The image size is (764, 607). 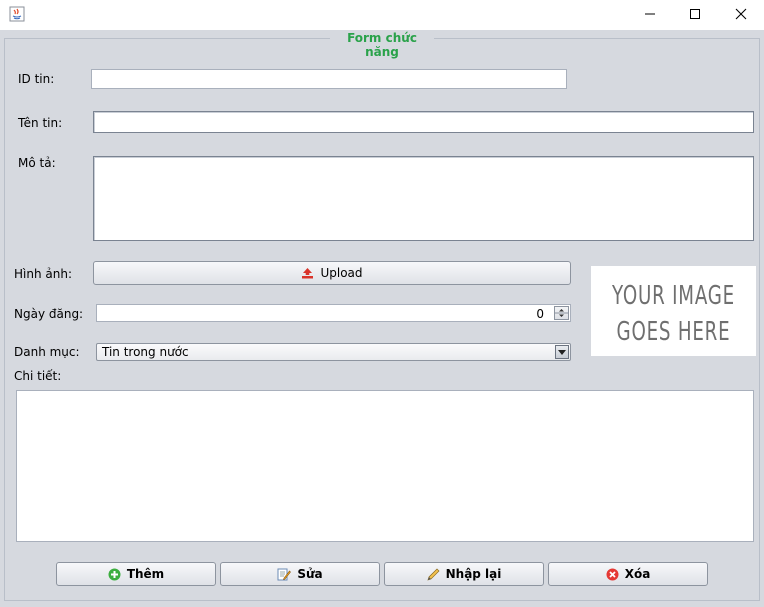 I want to click on add-icon, so click(x=114, y=574).